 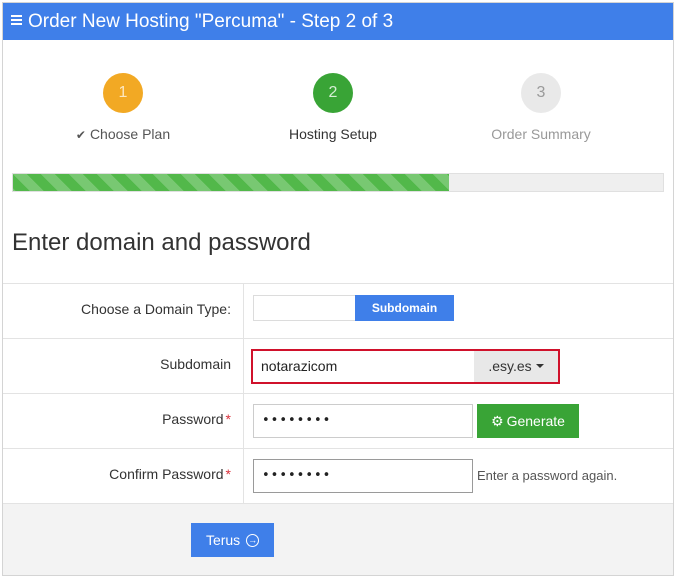 What do you see at coordinates (123, 93) in the screenshot?
I see `step-number-circle: 1` at bounding box center [123, 93].